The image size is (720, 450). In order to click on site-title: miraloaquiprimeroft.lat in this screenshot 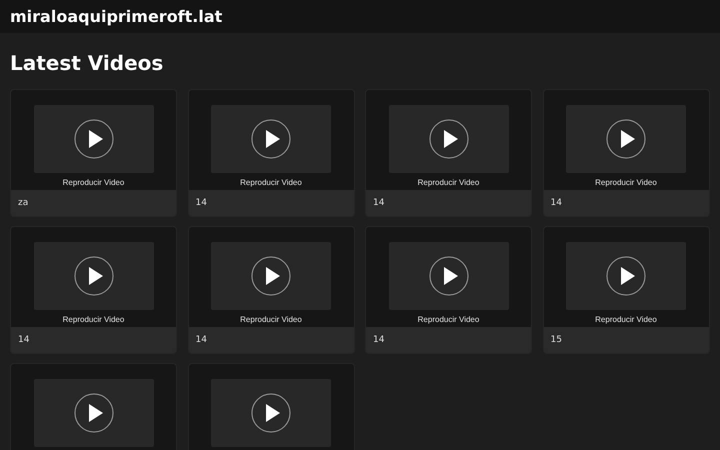, I will do `click(116, 16)`.